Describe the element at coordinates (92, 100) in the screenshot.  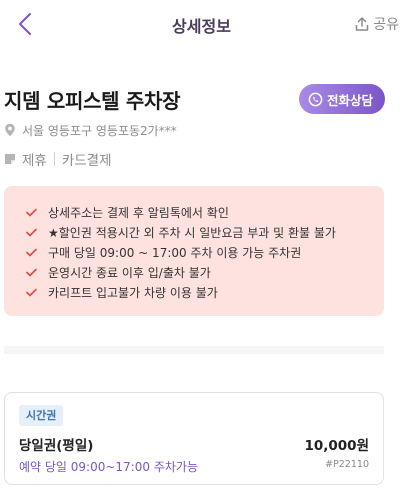
I see `parking-lot-name: 지뎀 오피스텔 주차장` at that location.